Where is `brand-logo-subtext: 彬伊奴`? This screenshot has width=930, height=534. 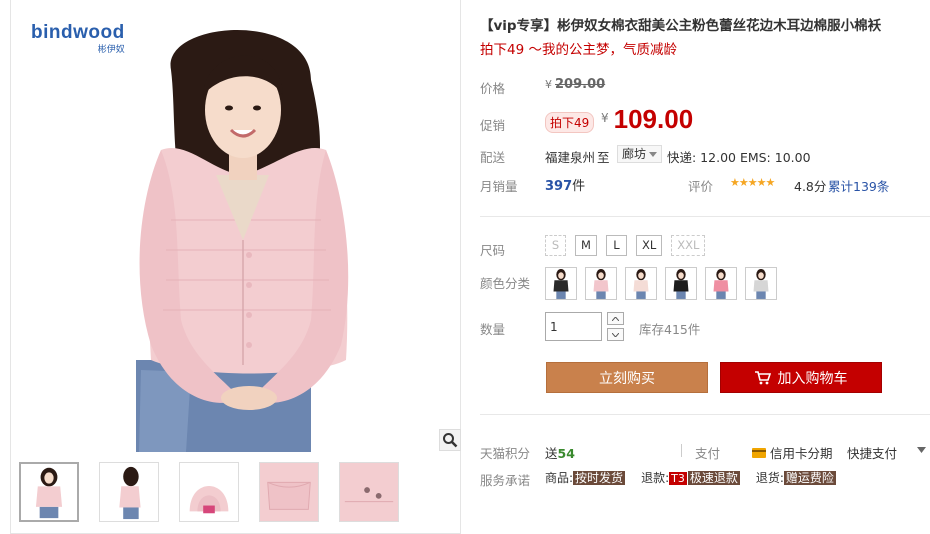
brand-logo-subtext: 彬伊奴 is located at coordinates (111, 49).